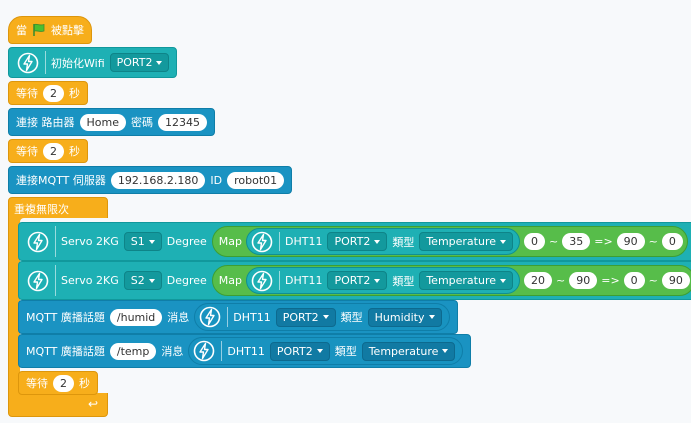 The width and height of the screenshot is (691, 423). What do you see at coordinates (675, 280) in the screenshot?
I see `to-high-input: 90` at bounding box center [675, 280].